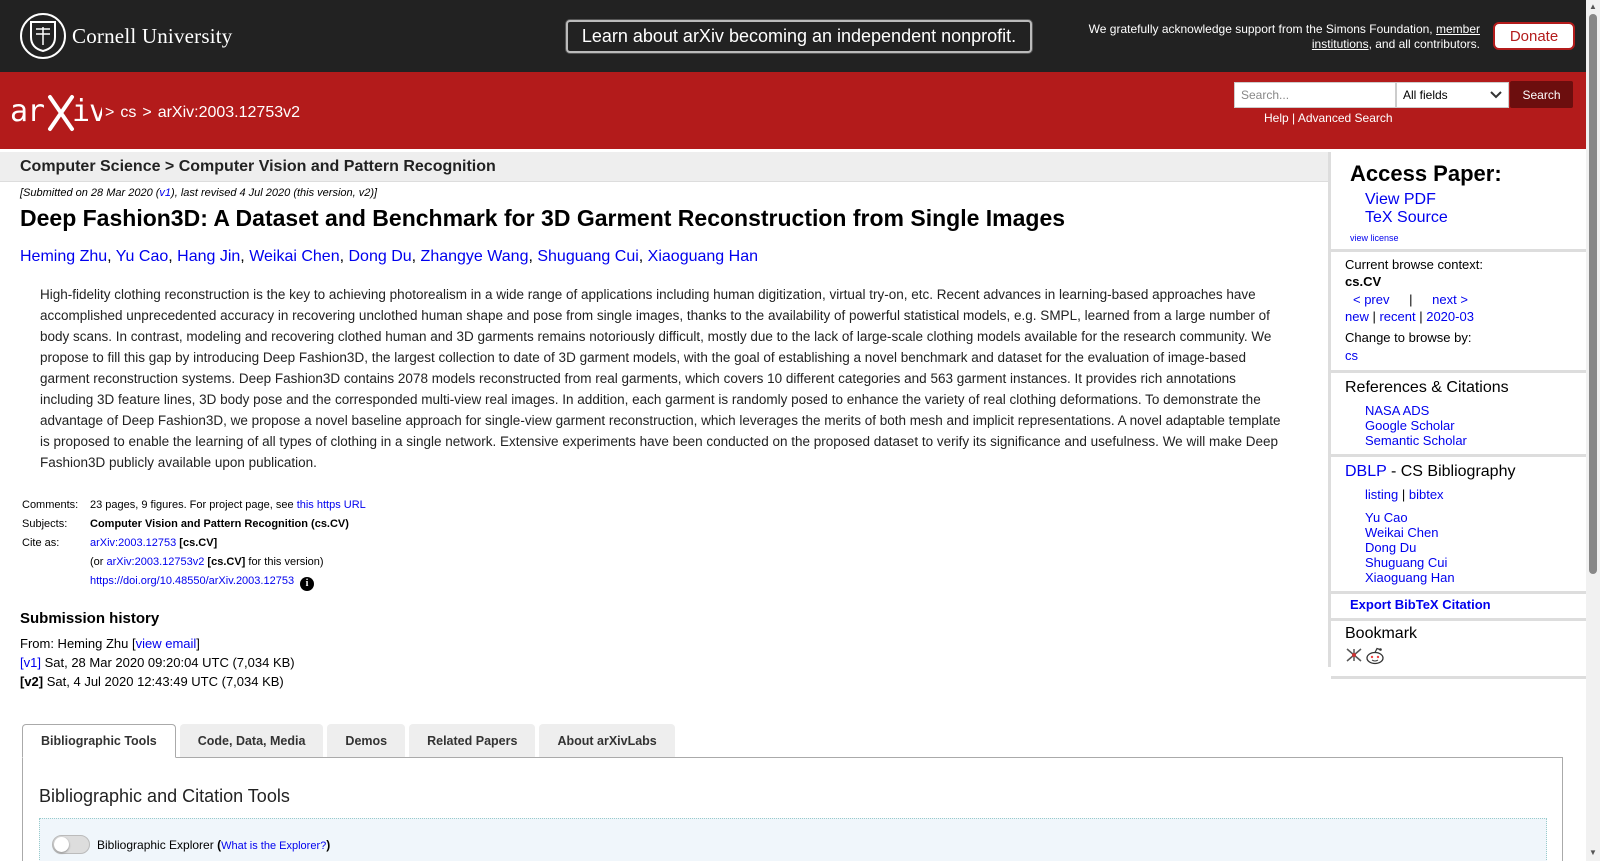 The image size is (1600, 861). What do you see at coordinates (1475, 532) in the screenshot?
I see `dblp-author-link: Weikai Chen` at bounding box center [1475, 532].